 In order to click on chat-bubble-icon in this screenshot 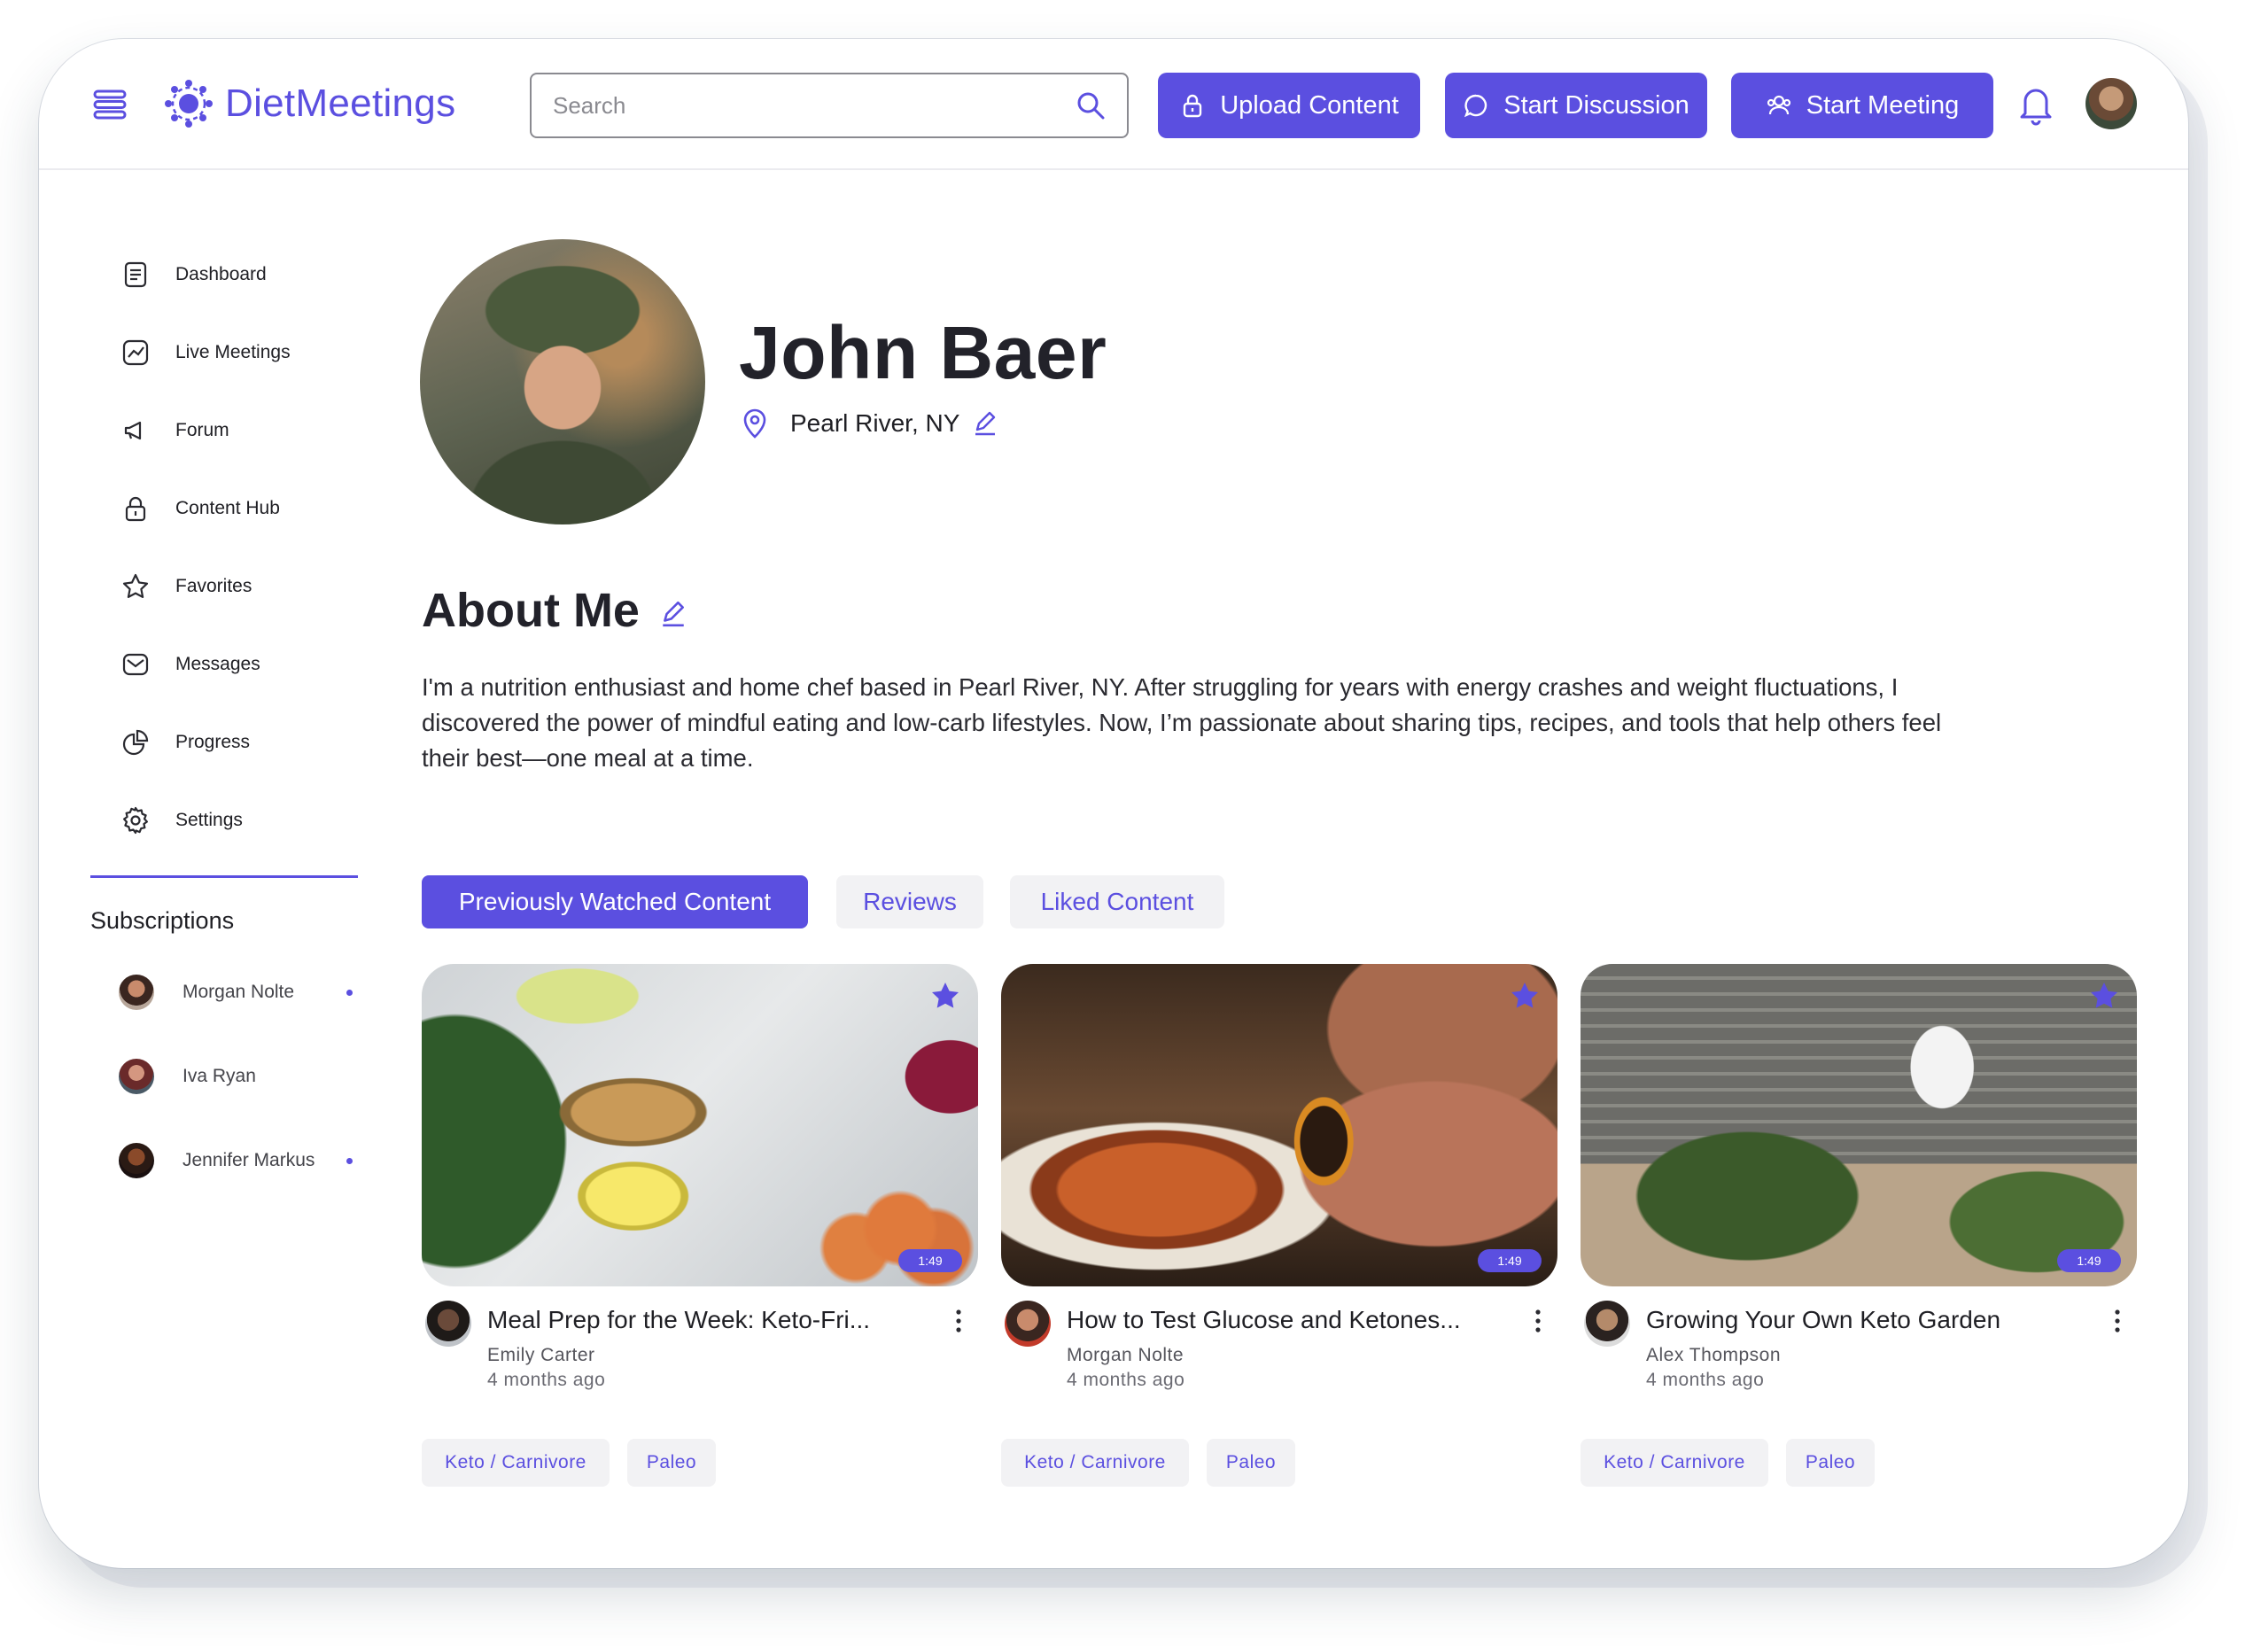, I will do `click(1475, 106)`.